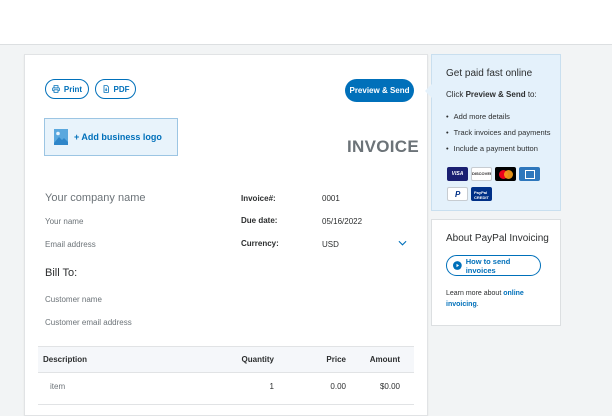 The width and height of the screenshot is (612, 416). What do you see at coordinates (226, 388) in the screenshot?
I see `table-row: item 1 0.00 $0.00` at bounding box center [226, 388].